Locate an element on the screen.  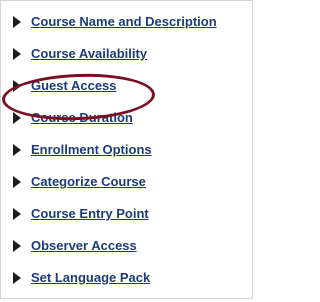
course-entry-point-link: Course Entry Point is located at coordinates (90, 213).